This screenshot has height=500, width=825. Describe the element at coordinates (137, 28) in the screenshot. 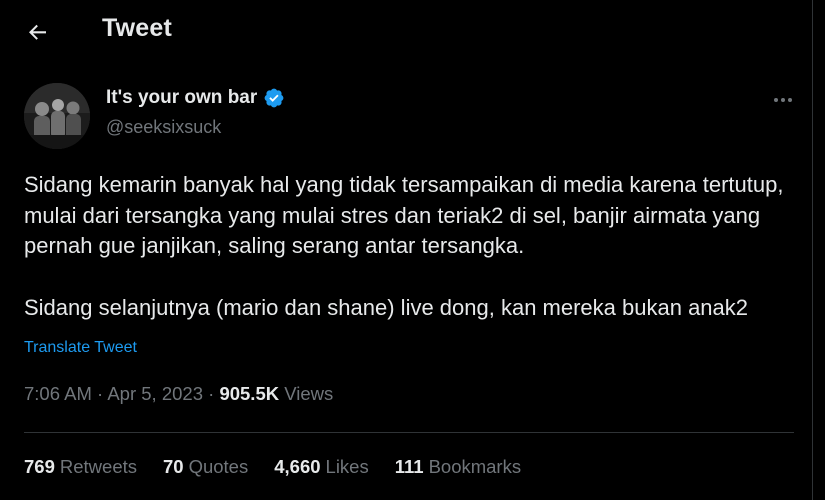

I see `page-title: Tweet` at that location.